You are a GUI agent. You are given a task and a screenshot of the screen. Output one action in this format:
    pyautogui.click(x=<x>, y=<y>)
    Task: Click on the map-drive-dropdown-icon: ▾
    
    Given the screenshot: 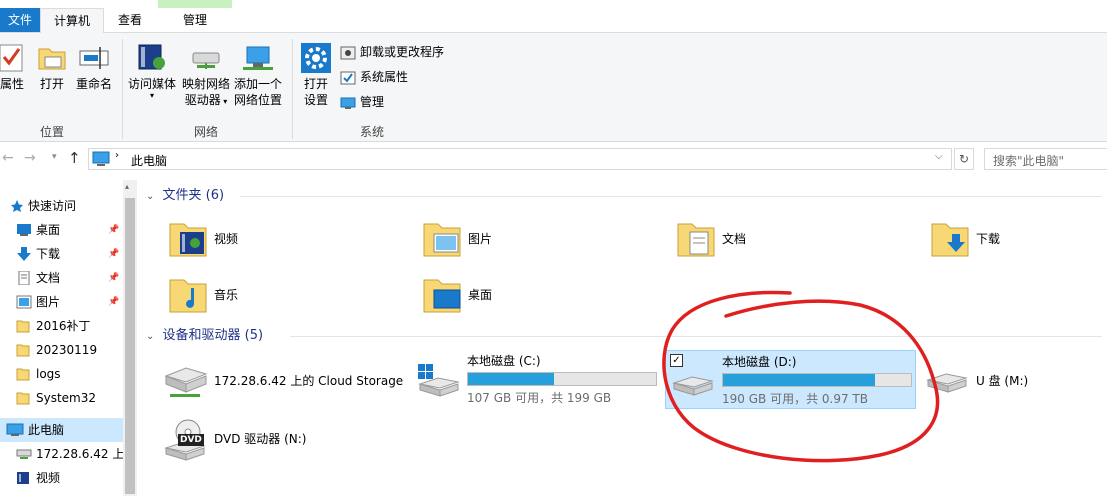 What is the action you would take?
    pyautogui.click(x=224, y=101)
    